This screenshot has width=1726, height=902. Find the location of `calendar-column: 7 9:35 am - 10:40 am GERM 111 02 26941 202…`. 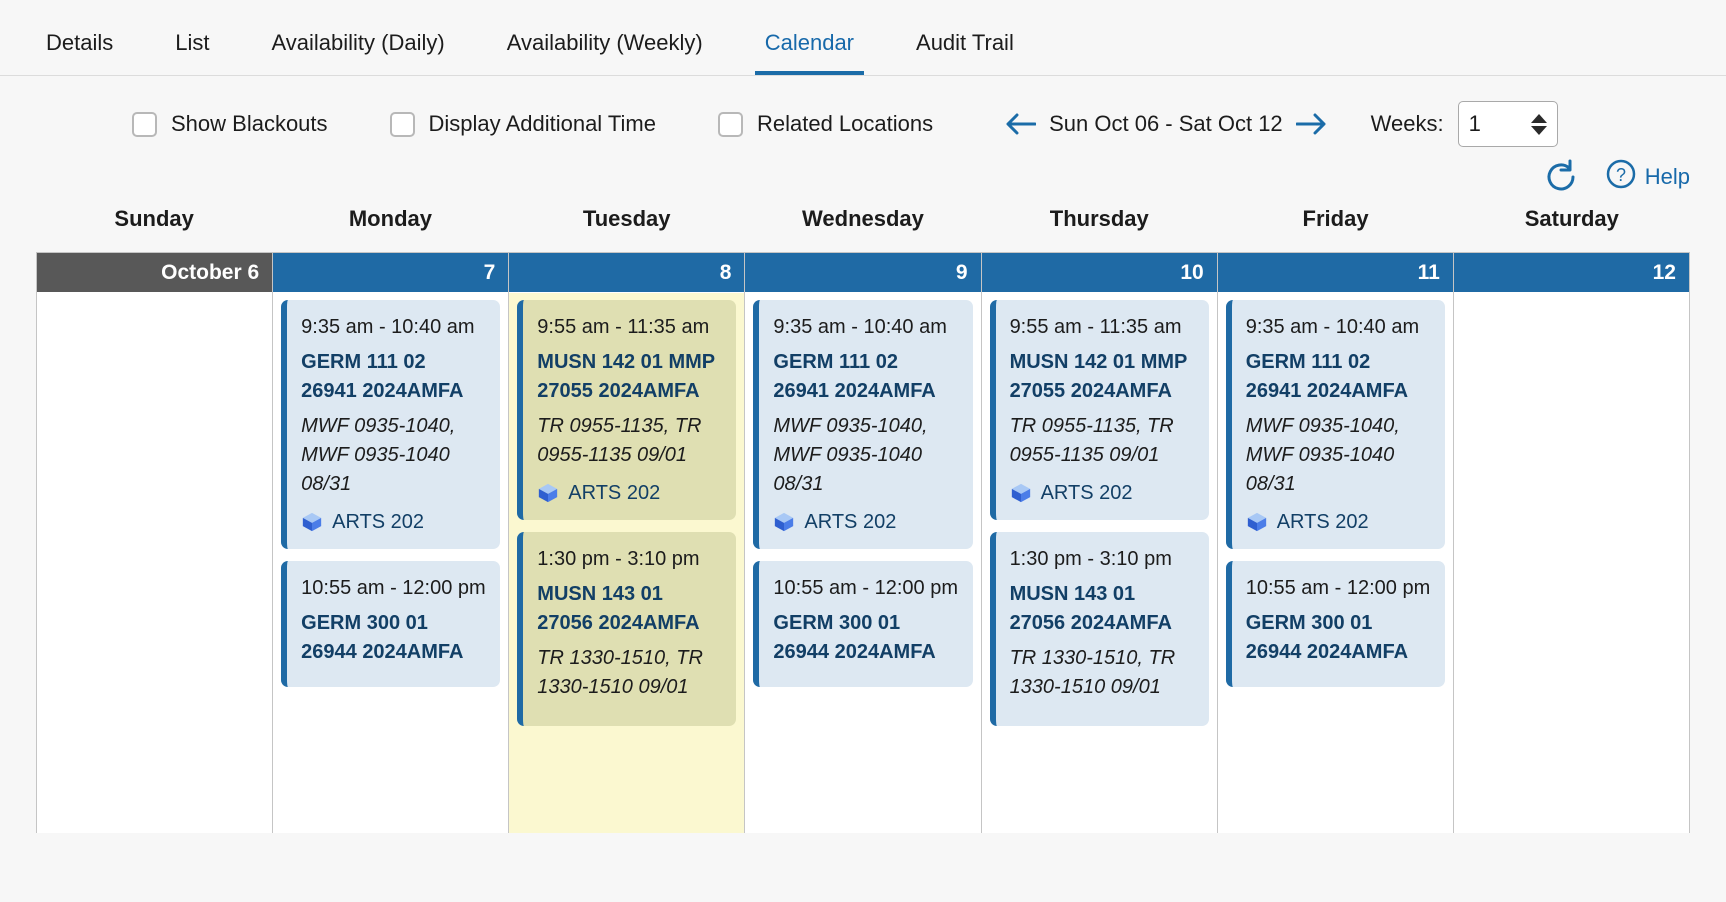

calendar-column: 7 9:35 am - 10:40 am GERM 111 02 26941 202… is located at coordinates (391, 543).